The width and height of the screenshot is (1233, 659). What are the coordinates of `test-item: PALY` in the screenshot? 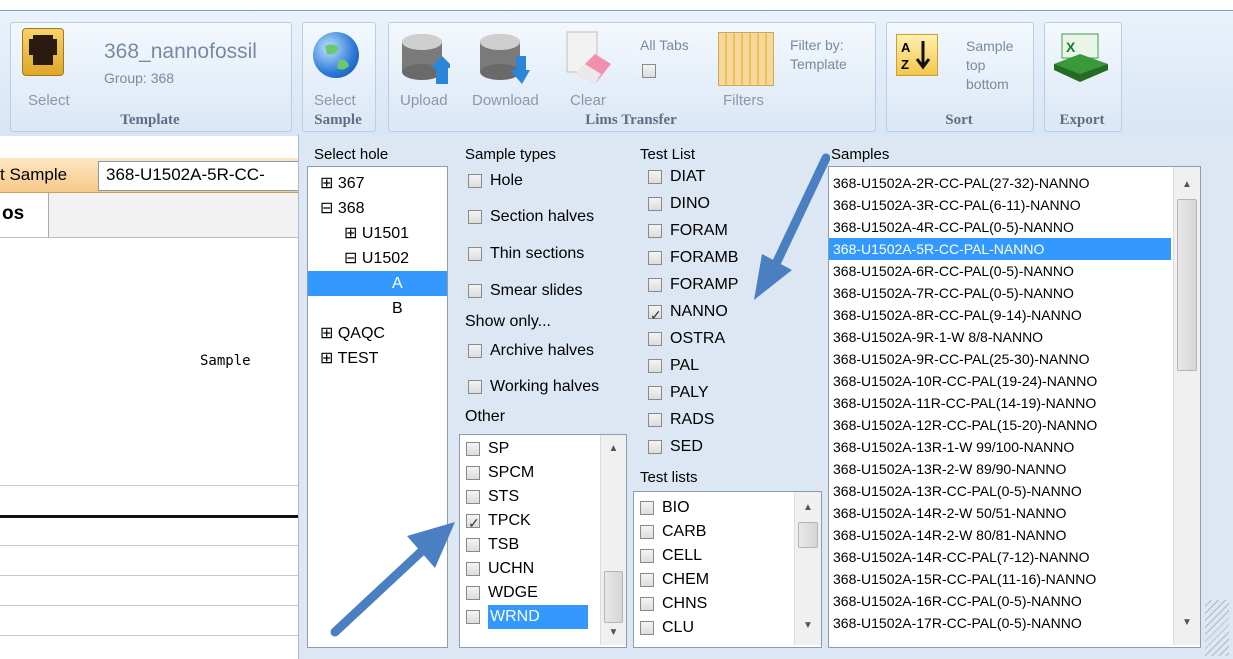 It's located at (678, 392).